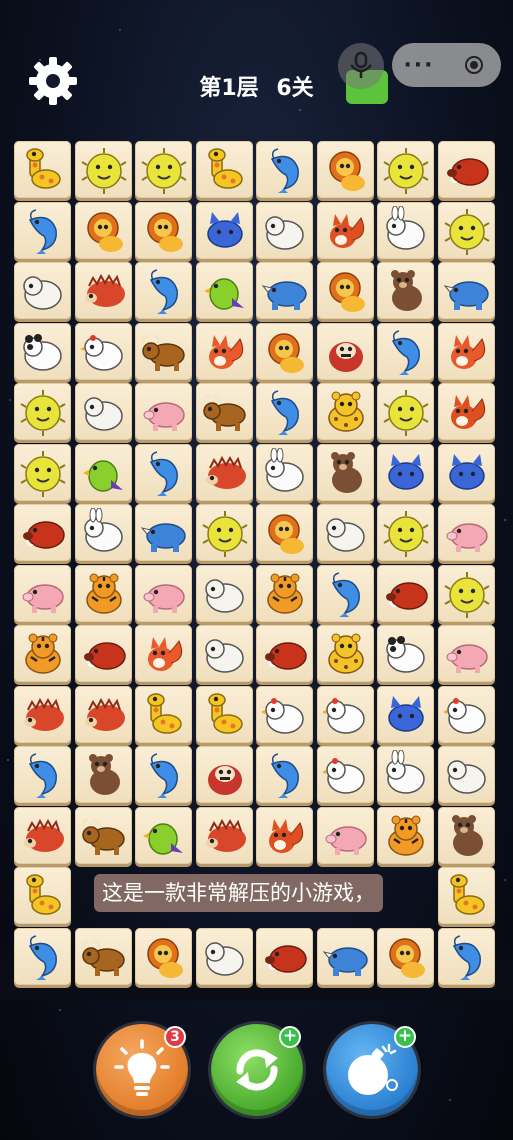 This screenshot has width=513, height=1140. I want to click on shuffle-add-badge: +, so click(290, 1037).